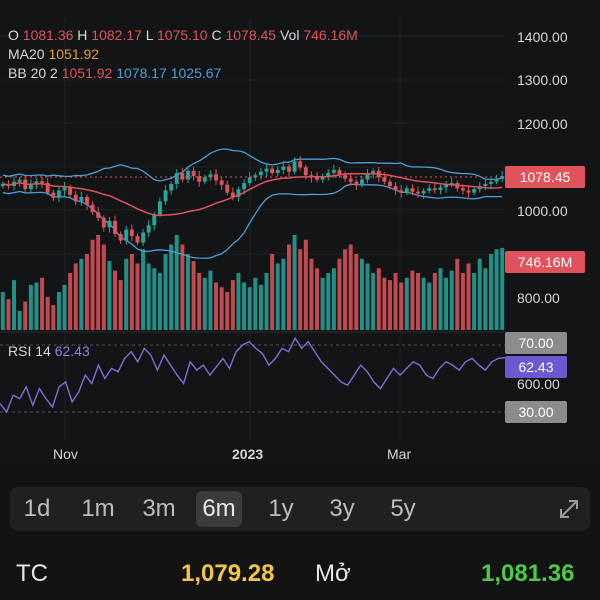 Image resolution: width=600 pixels, height=600 pixels. Describe the element at coordinates (536, 412) in the screenshot. I see `rsi-lower-tag: 30.00` at that location.